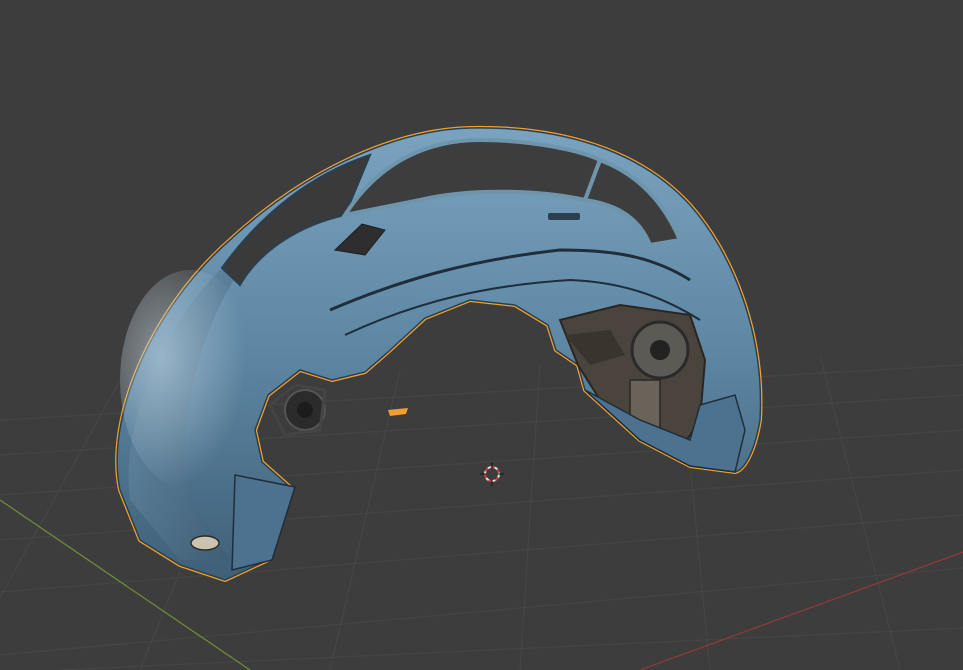  I want to click on x-axis-line, so click(801, 610).